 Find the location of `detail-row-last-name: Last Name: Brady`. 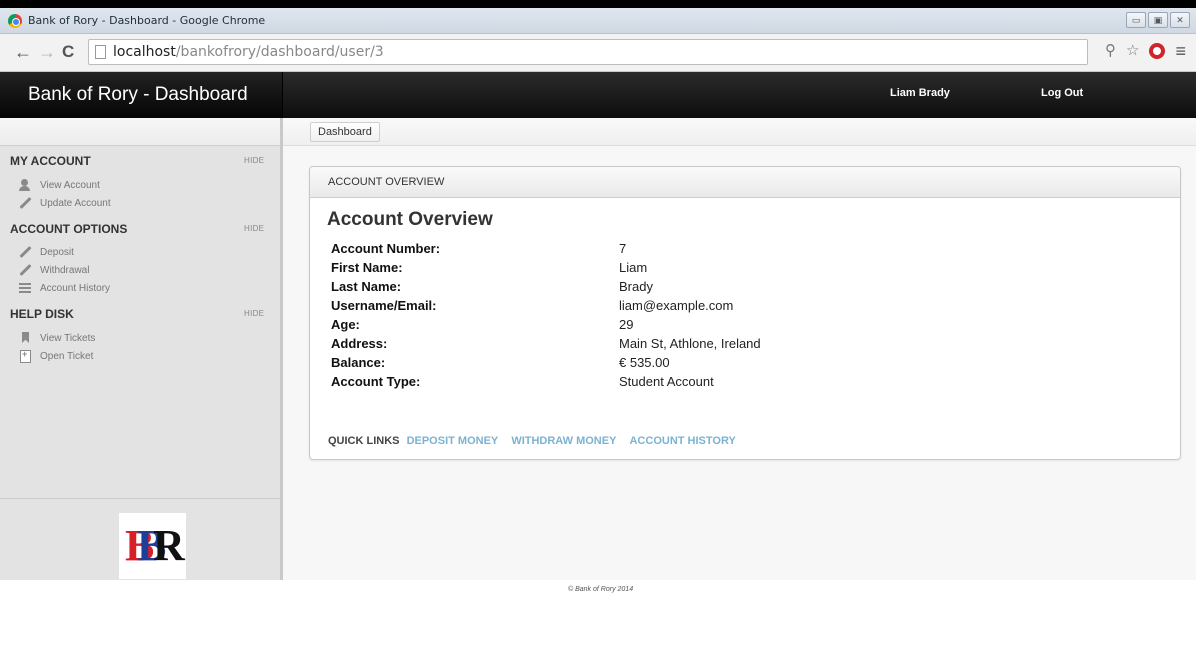

detail-row-last-name: Last Name: Brady is located at coordinates (746, 288).